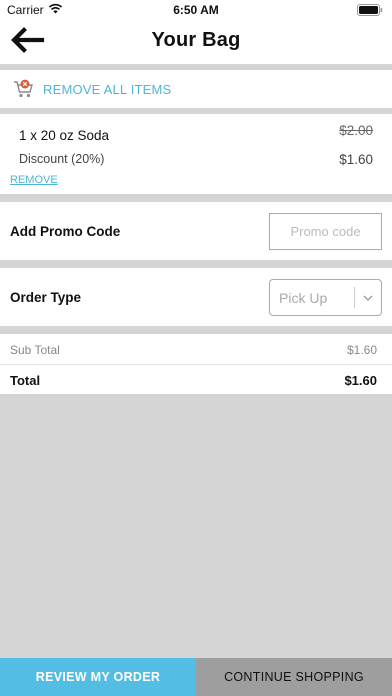 The width and height of the screenshot is (392, 696). I want to click on continue-shopping-button: CONTINUE SHOPPING, so click(294, 677).